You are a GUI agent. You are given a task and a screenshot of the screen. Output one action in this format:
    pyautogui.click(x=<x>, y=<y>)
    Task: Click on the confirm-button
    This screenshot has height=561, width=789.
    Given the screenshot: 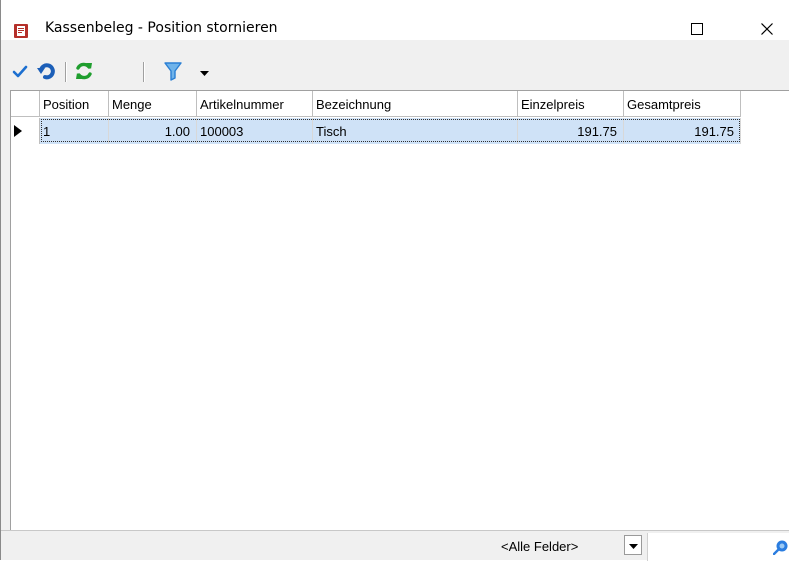 What is the action you would take?
    pyautogui.click(x=20, y=72)
    